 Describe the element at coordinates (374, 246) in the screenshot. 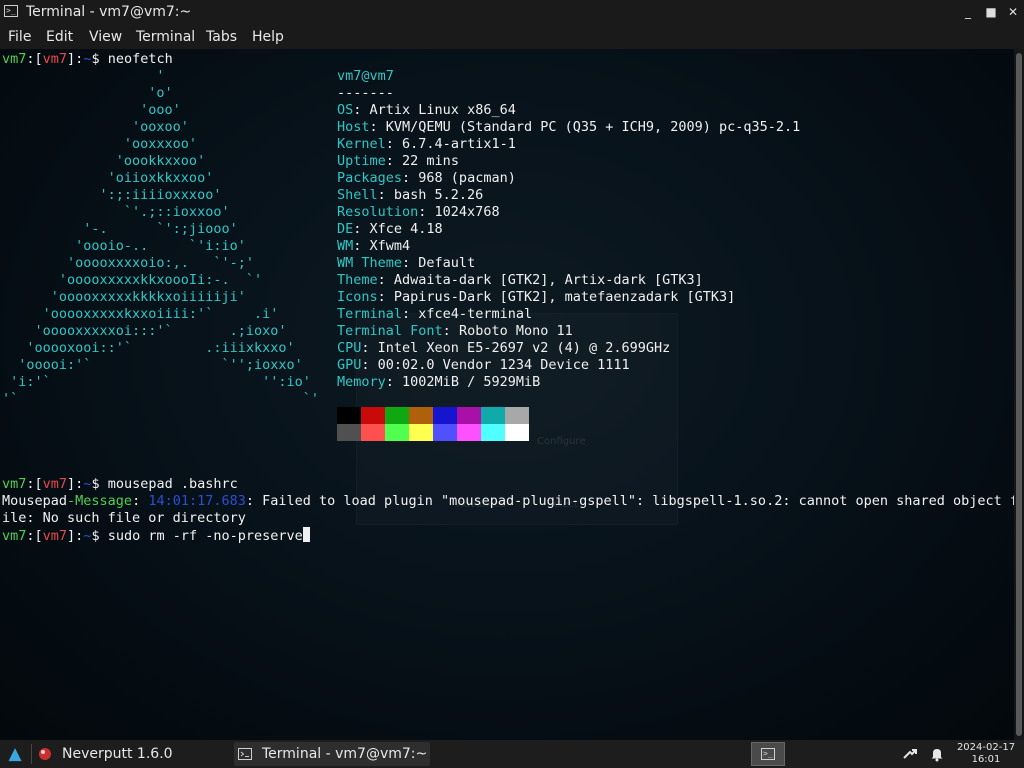

I see `neofetch-field: WM: Xfwm4` at that location.